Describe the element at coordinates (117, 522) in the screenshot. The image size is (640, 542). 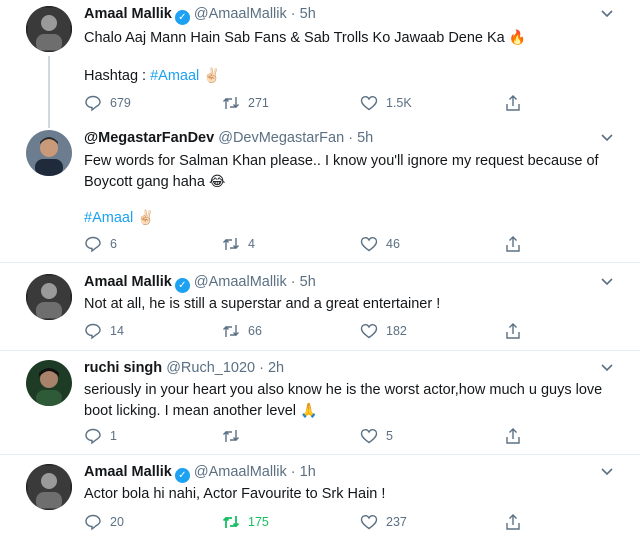
I see `reply-count: 20` at that location.